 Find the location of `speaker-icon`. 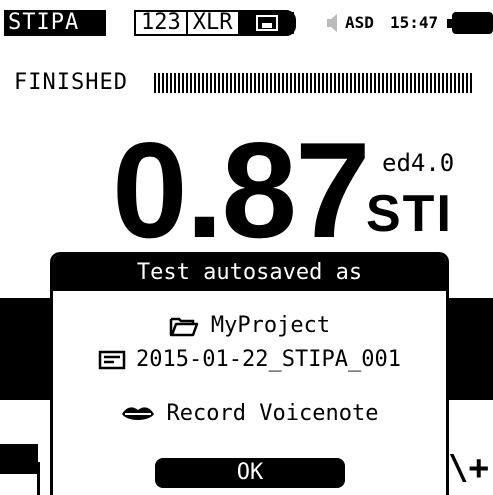

speaker-icon is located at coordinates (332, 23).